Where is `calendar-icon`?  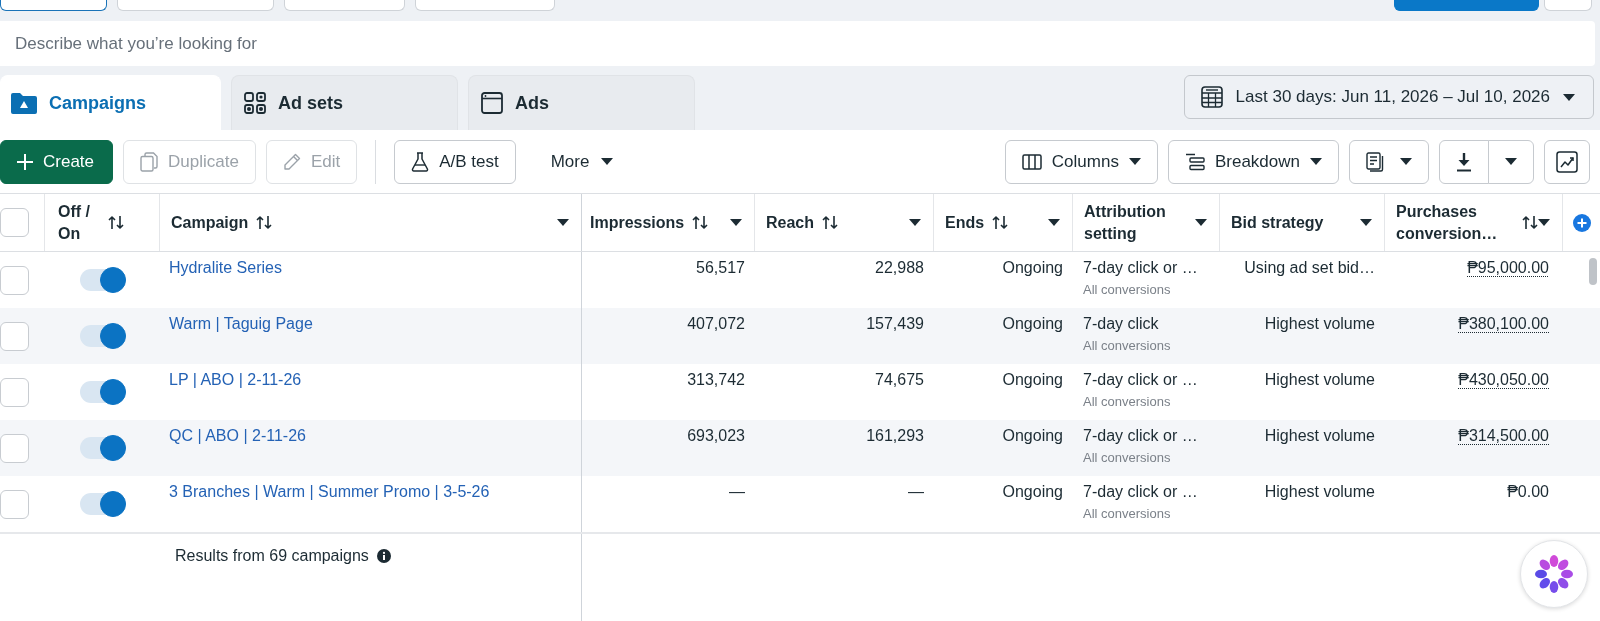 calendar-icon is located at coordinates (1211, 97).